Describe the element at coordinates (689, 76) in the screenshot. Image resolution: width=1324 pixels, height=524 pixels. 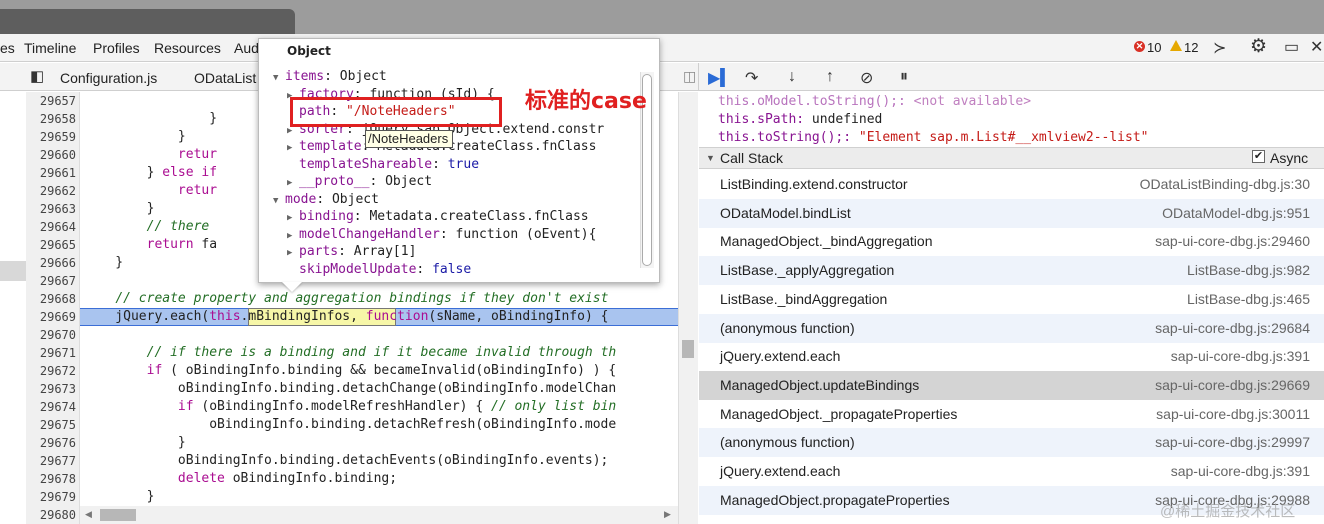
I see `toggle-debugger-icon: ◫` at that location.